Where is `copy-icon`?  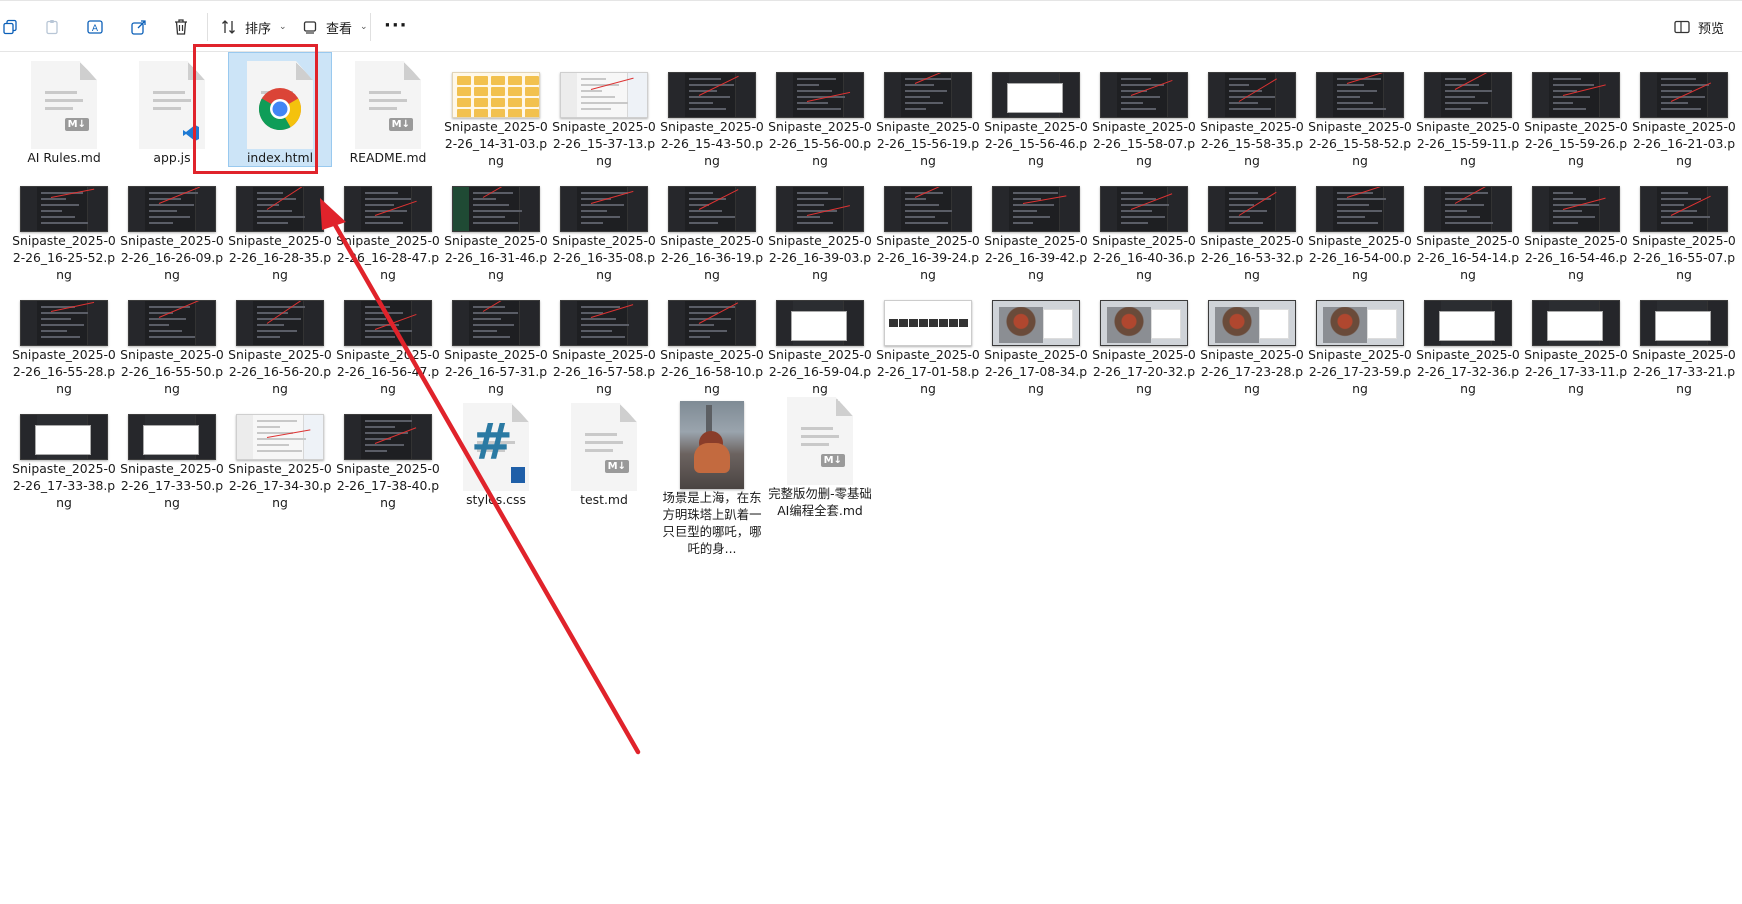 copy-icon is located at coordinates (10, 27).